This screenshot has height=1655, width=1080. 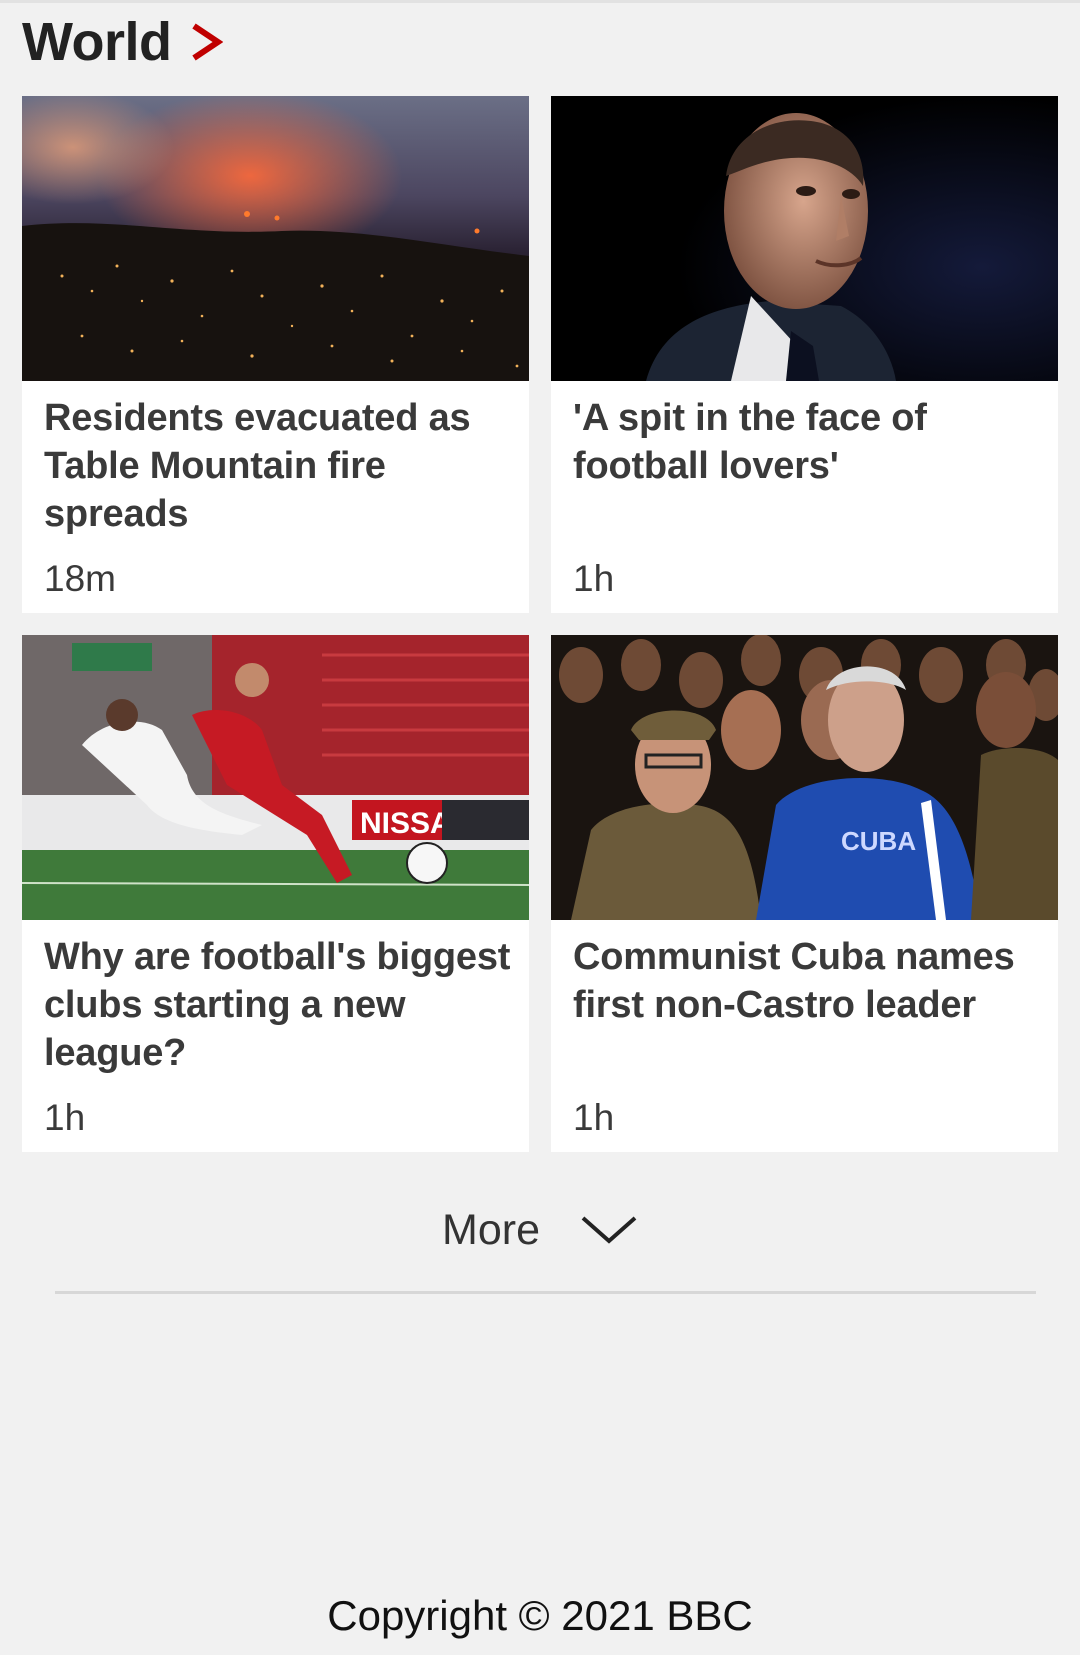 What do you see at coordinates (275, 238) in the screenshot?
I see `wildfire-city-night-photo` at bounding box center [275, 238].